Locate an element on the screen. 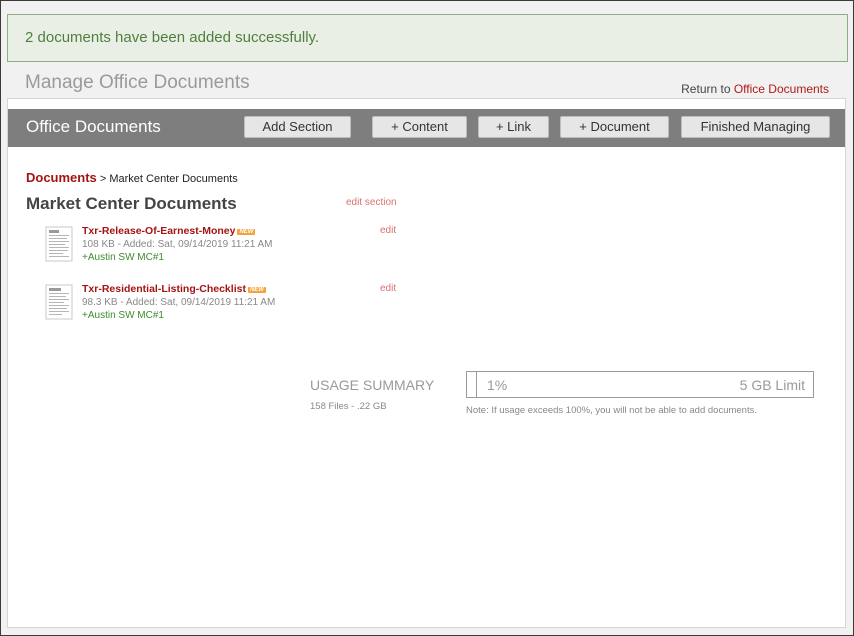 This screenshot has height=636, width=854. usage-limit: 5 GB Limit is located at coordinates (772, 385).